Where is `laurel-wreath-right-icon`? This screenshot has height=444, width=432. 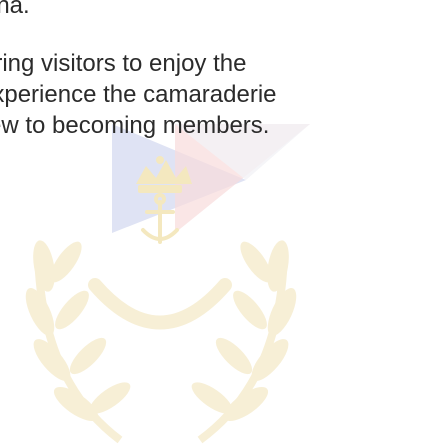 laurel-wreath-right-icon is located at coordinates (244, 342).